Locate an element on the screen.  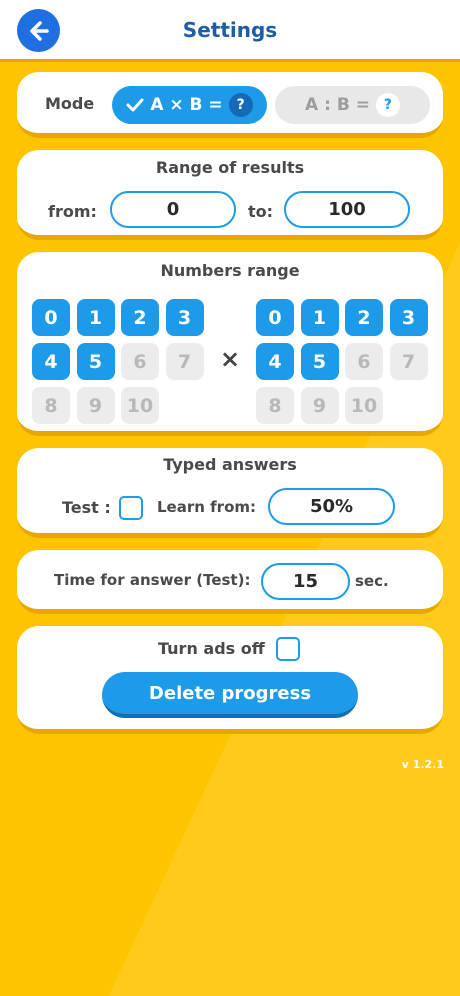
from-label: from: is located at coordinates (72, 211).